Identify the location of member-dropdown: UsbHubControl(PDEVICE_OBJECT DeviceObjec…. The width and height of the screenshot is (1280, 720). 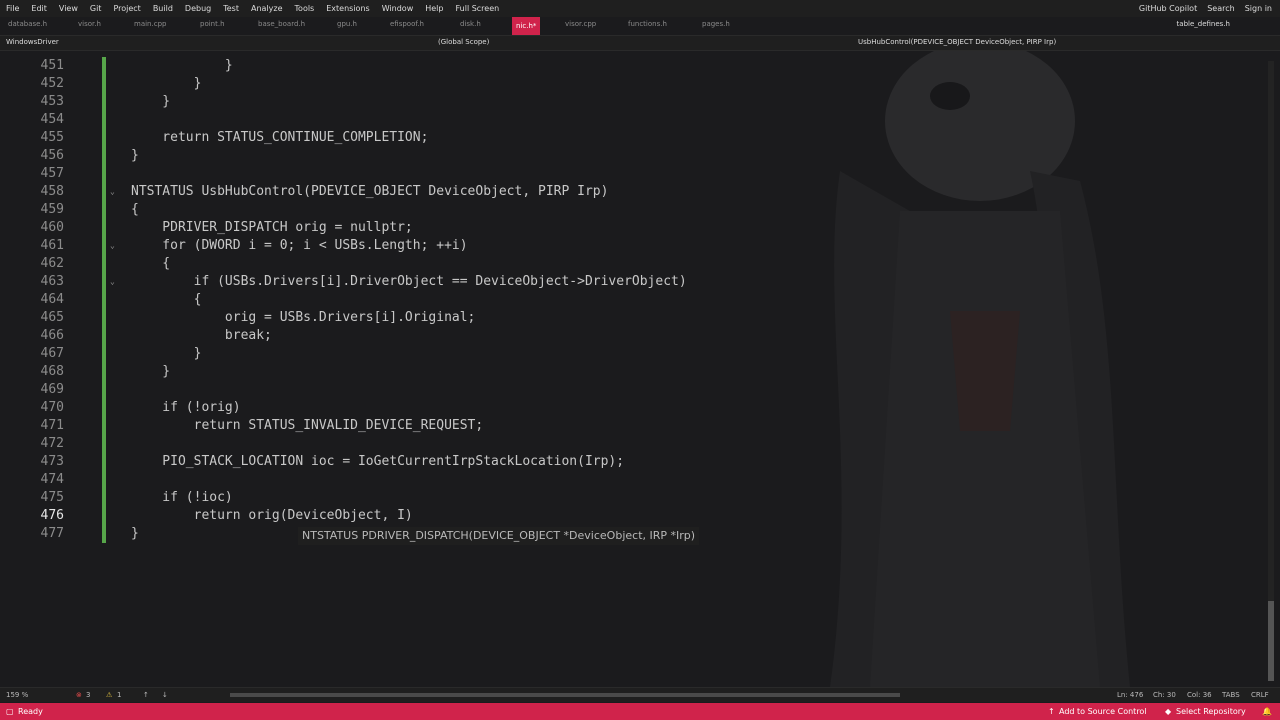
(957, 42).